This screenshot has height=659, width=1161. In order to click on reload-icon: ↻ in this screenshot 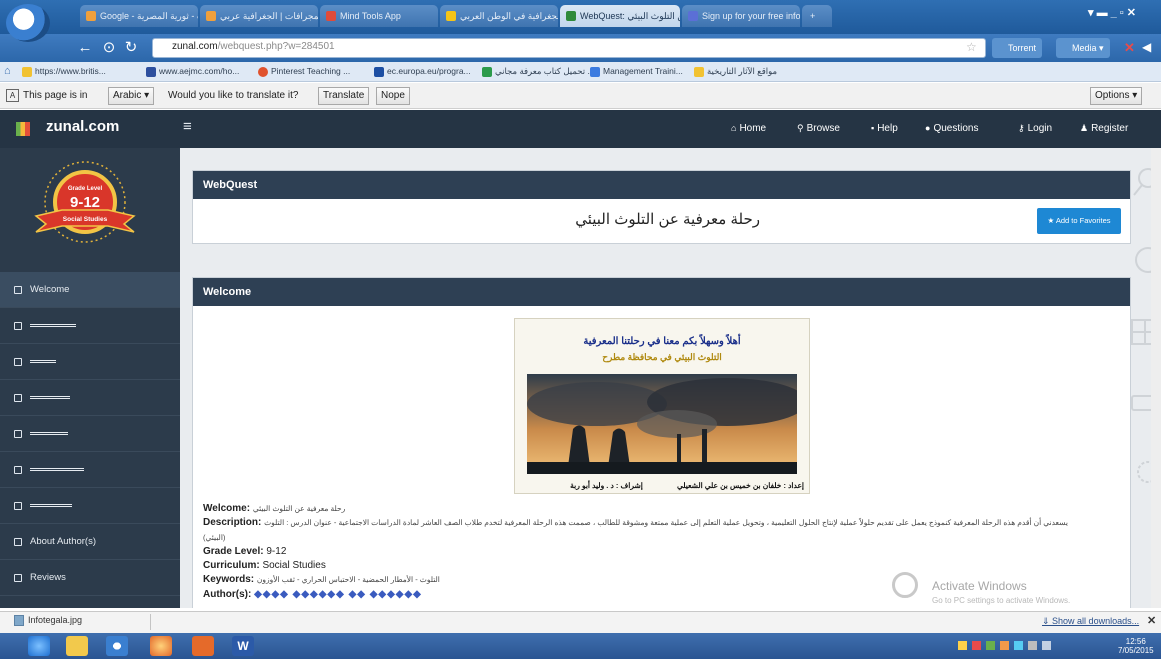, I will do `click(131, 48)`.